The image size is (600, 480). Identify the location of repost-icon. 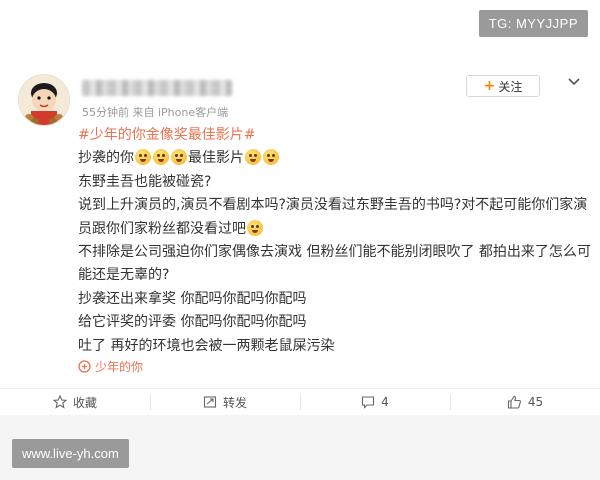
(210, 402).